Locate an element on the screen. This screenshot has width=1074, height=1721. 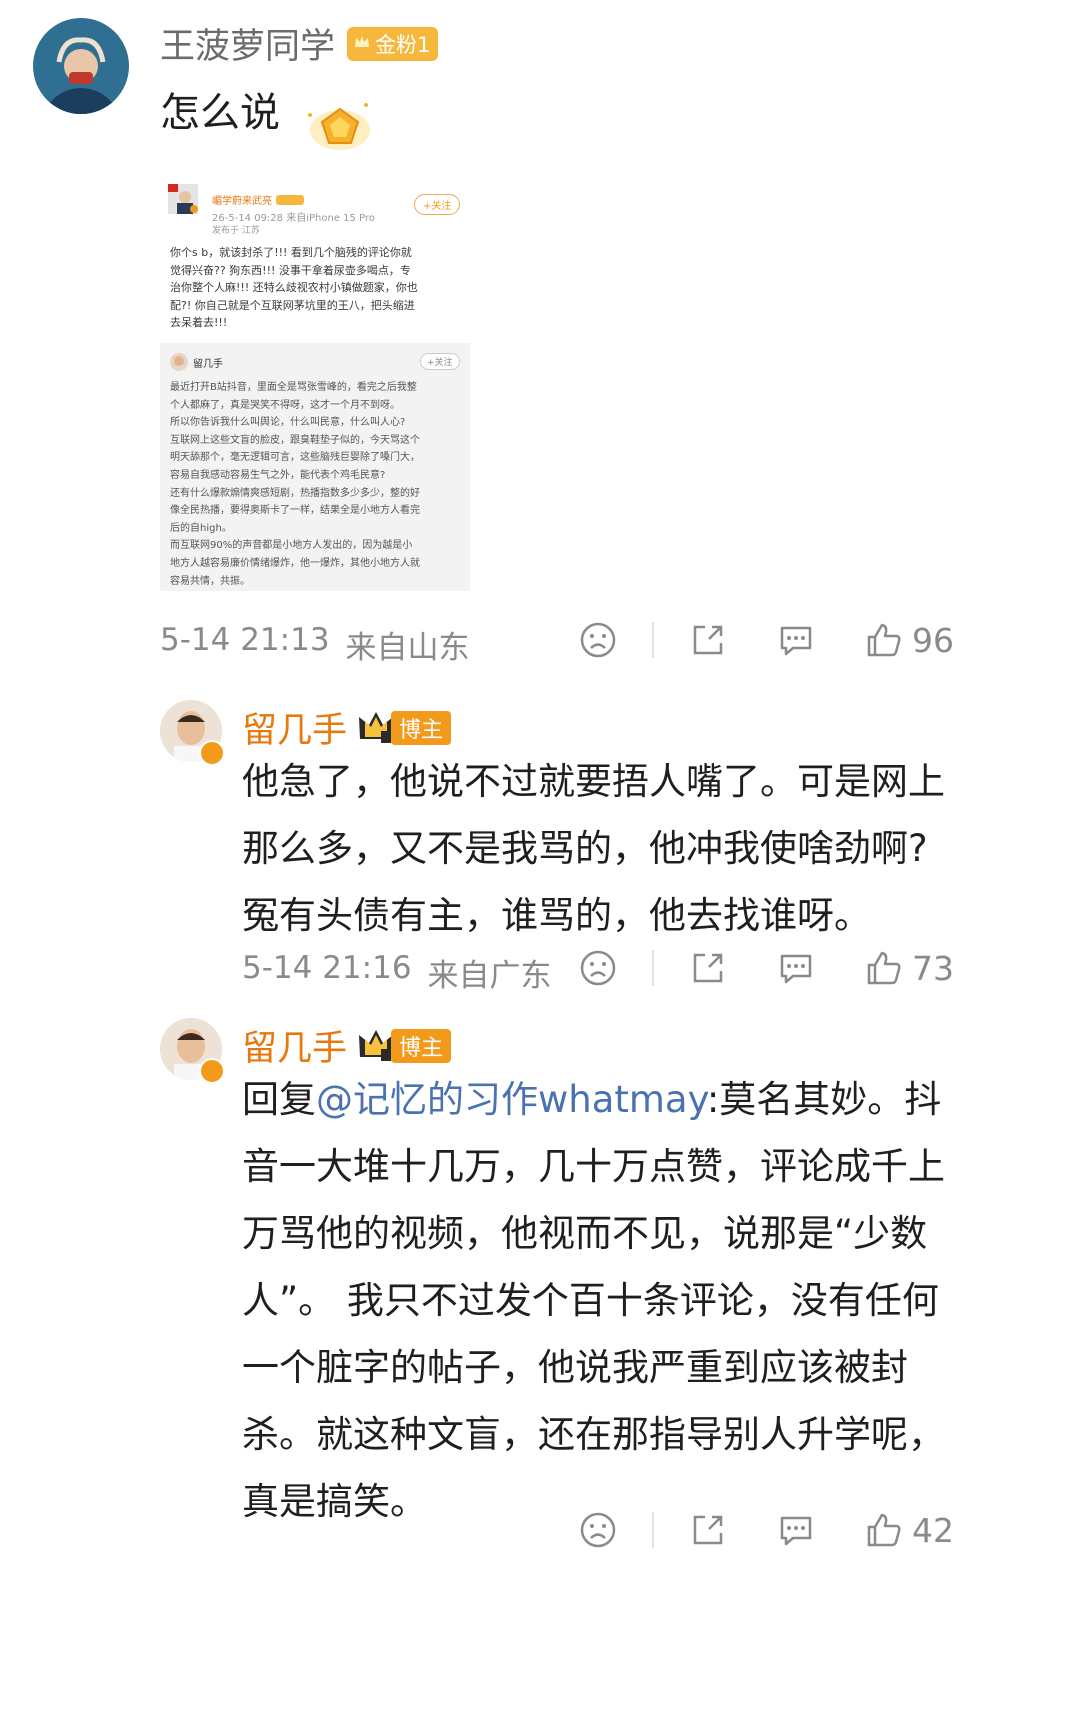
reply-prefix: 回复 is located at coordinates (279, 1099).